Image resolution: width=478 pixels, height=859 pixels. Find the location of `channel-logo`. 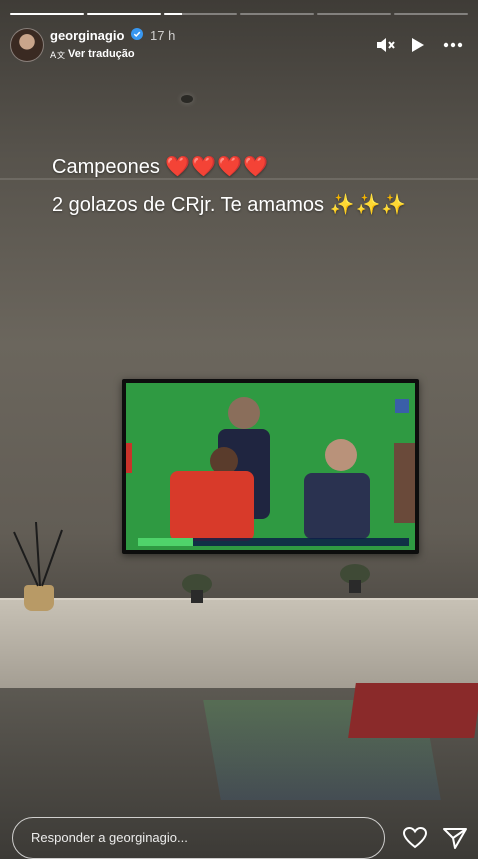

channel-logo is located at coordinates (402, 406).